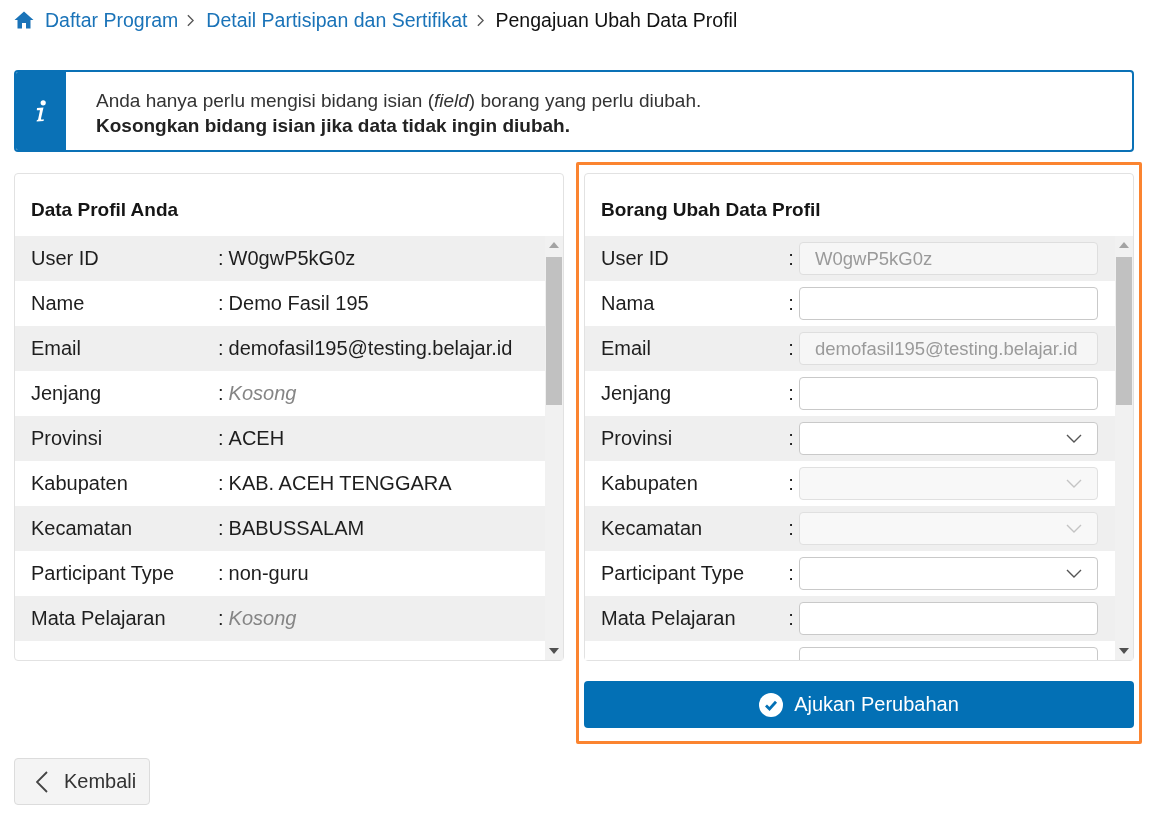 This screenshot has height=815, width=1156. Describe the element at coordinates (42, 781) in the screenshot. I see `chevron-left-icon` at that location.